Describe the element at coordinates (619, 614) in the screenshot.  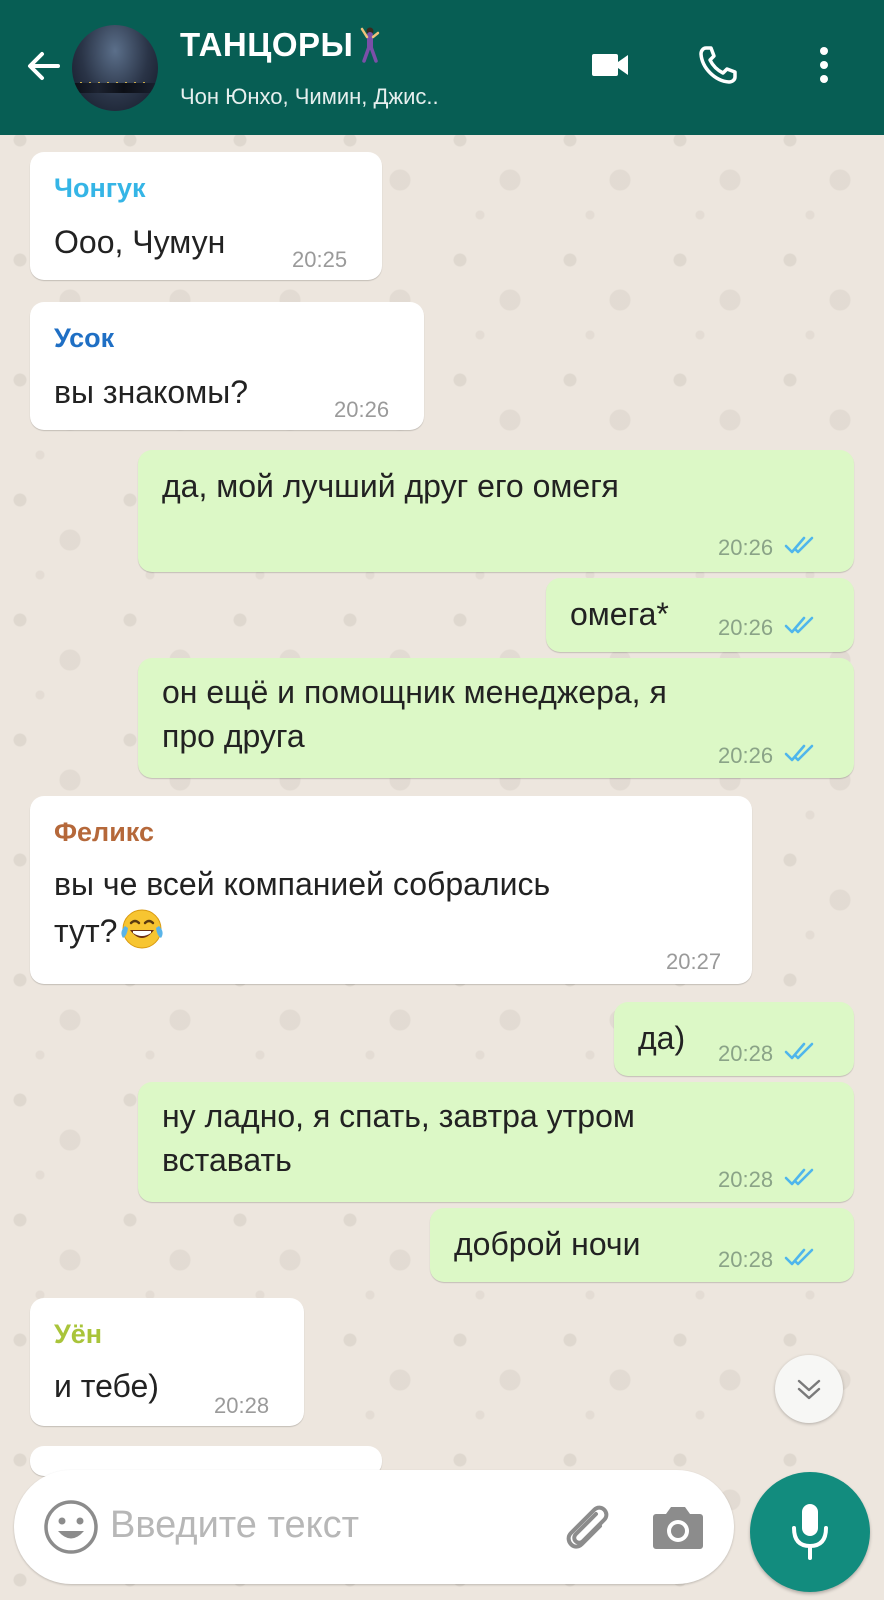
I see `message-text: омега*` at that location.